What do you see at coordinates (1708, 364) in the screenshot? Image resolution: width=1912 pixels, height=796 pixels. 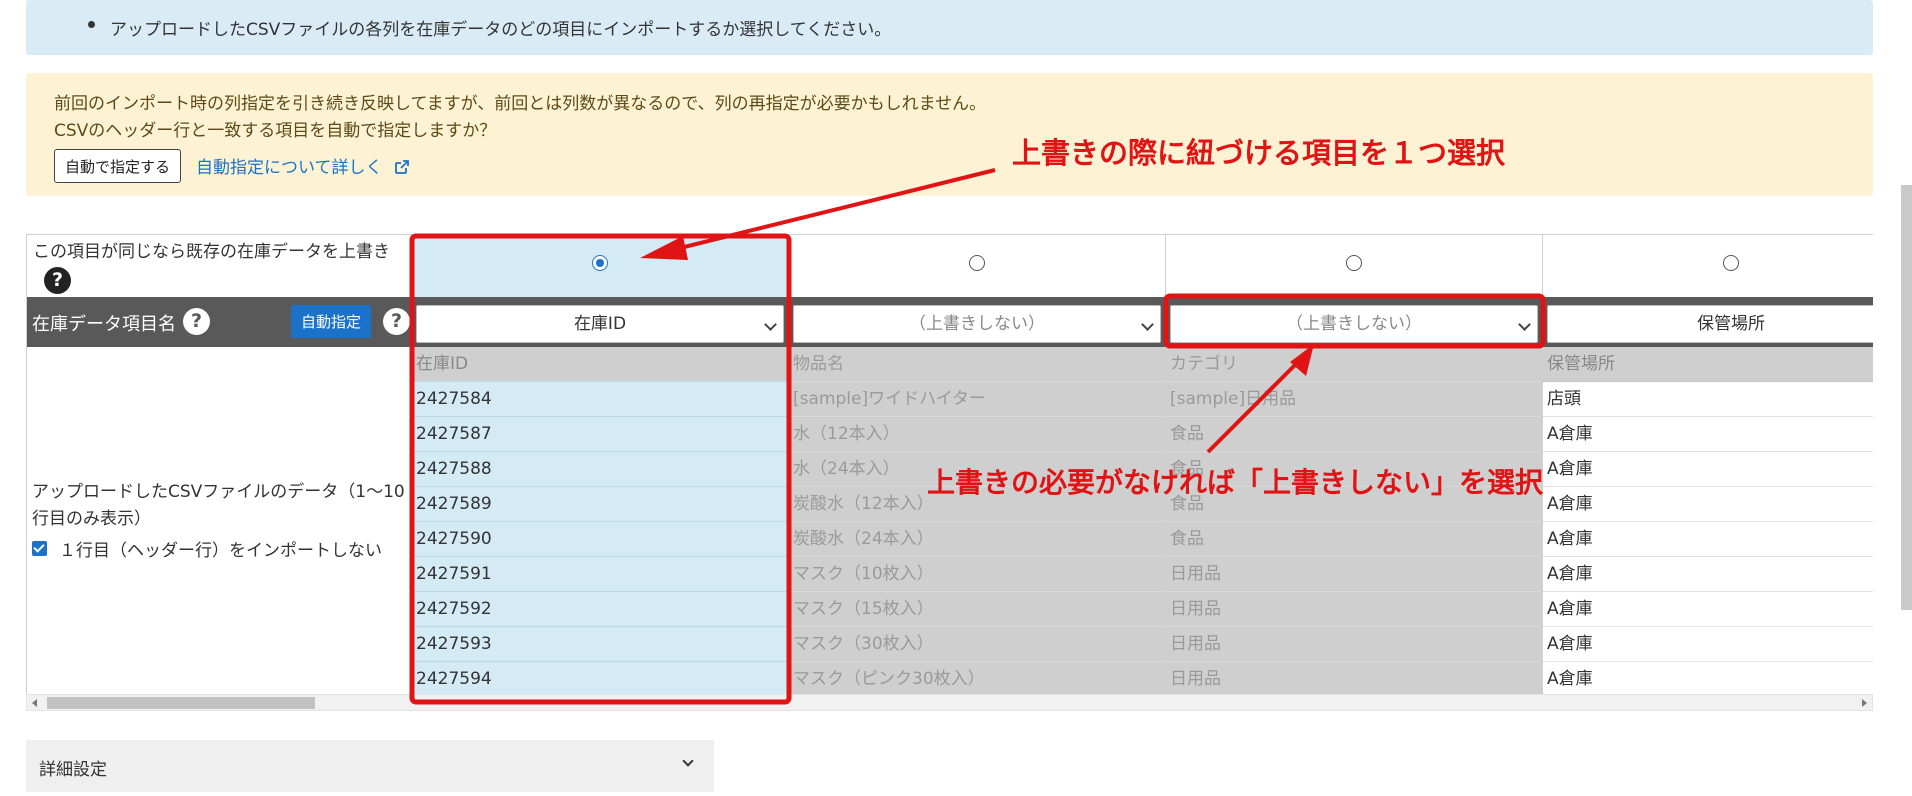 I see `table-cell: 保管場所` at bounding box center [1708, 364].